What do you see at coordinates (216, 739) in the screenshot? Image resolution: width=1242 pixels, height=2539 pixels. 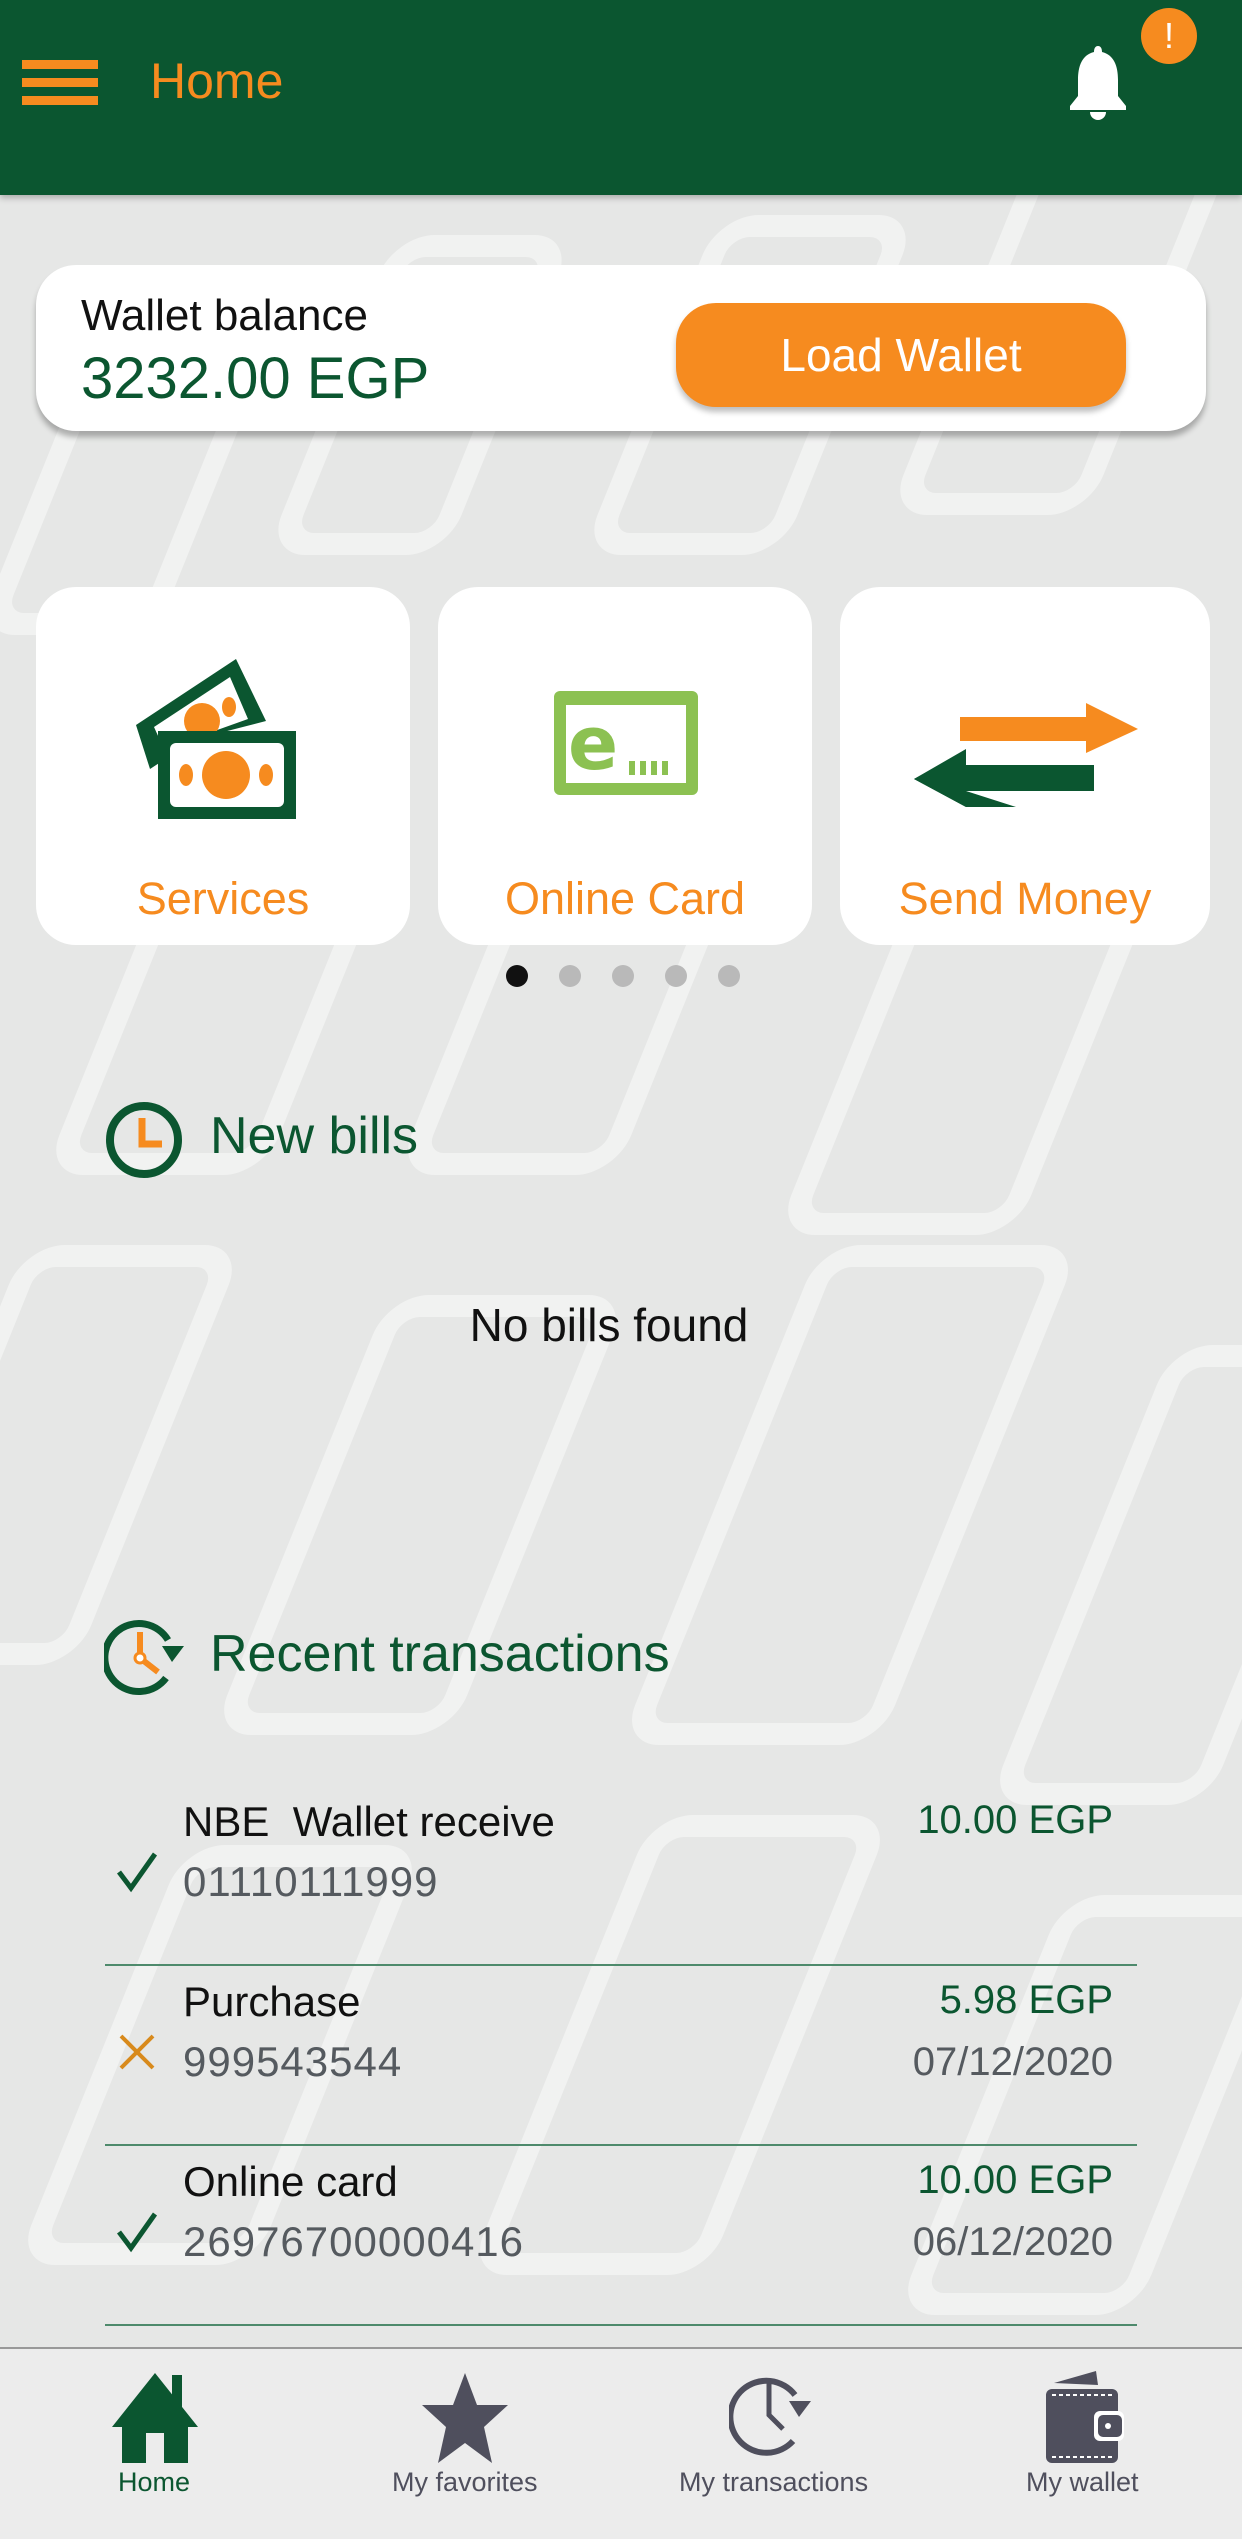 I see `money-bills-icon` at bounding box center [216, 739].